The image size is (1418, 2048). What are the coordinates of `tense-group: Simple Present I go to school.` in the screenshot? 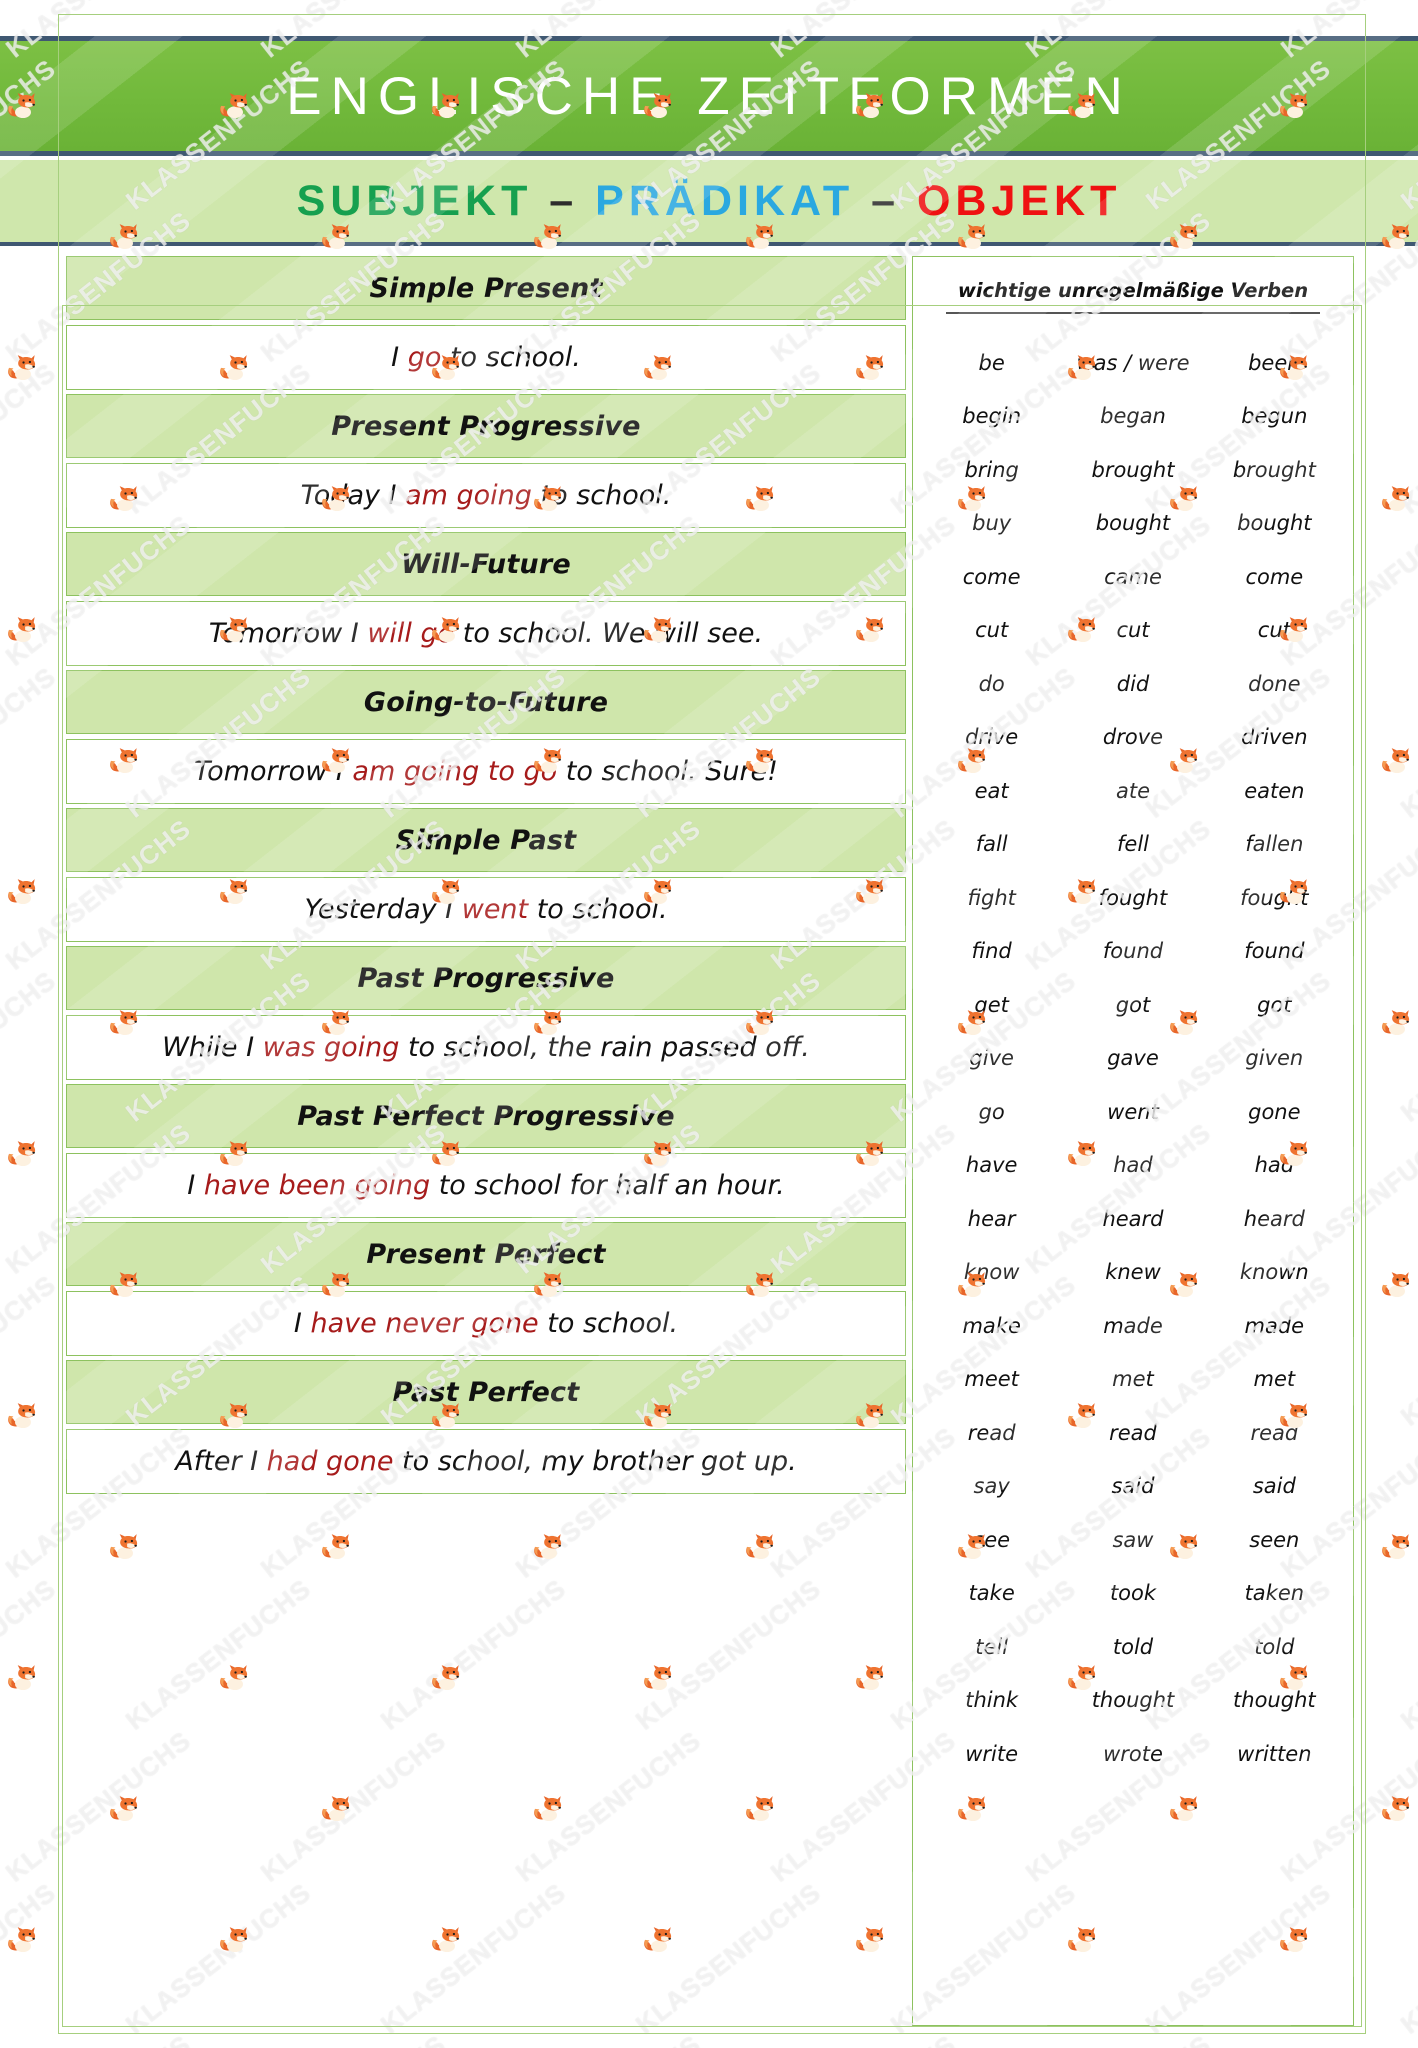 It's located at (486, 323).